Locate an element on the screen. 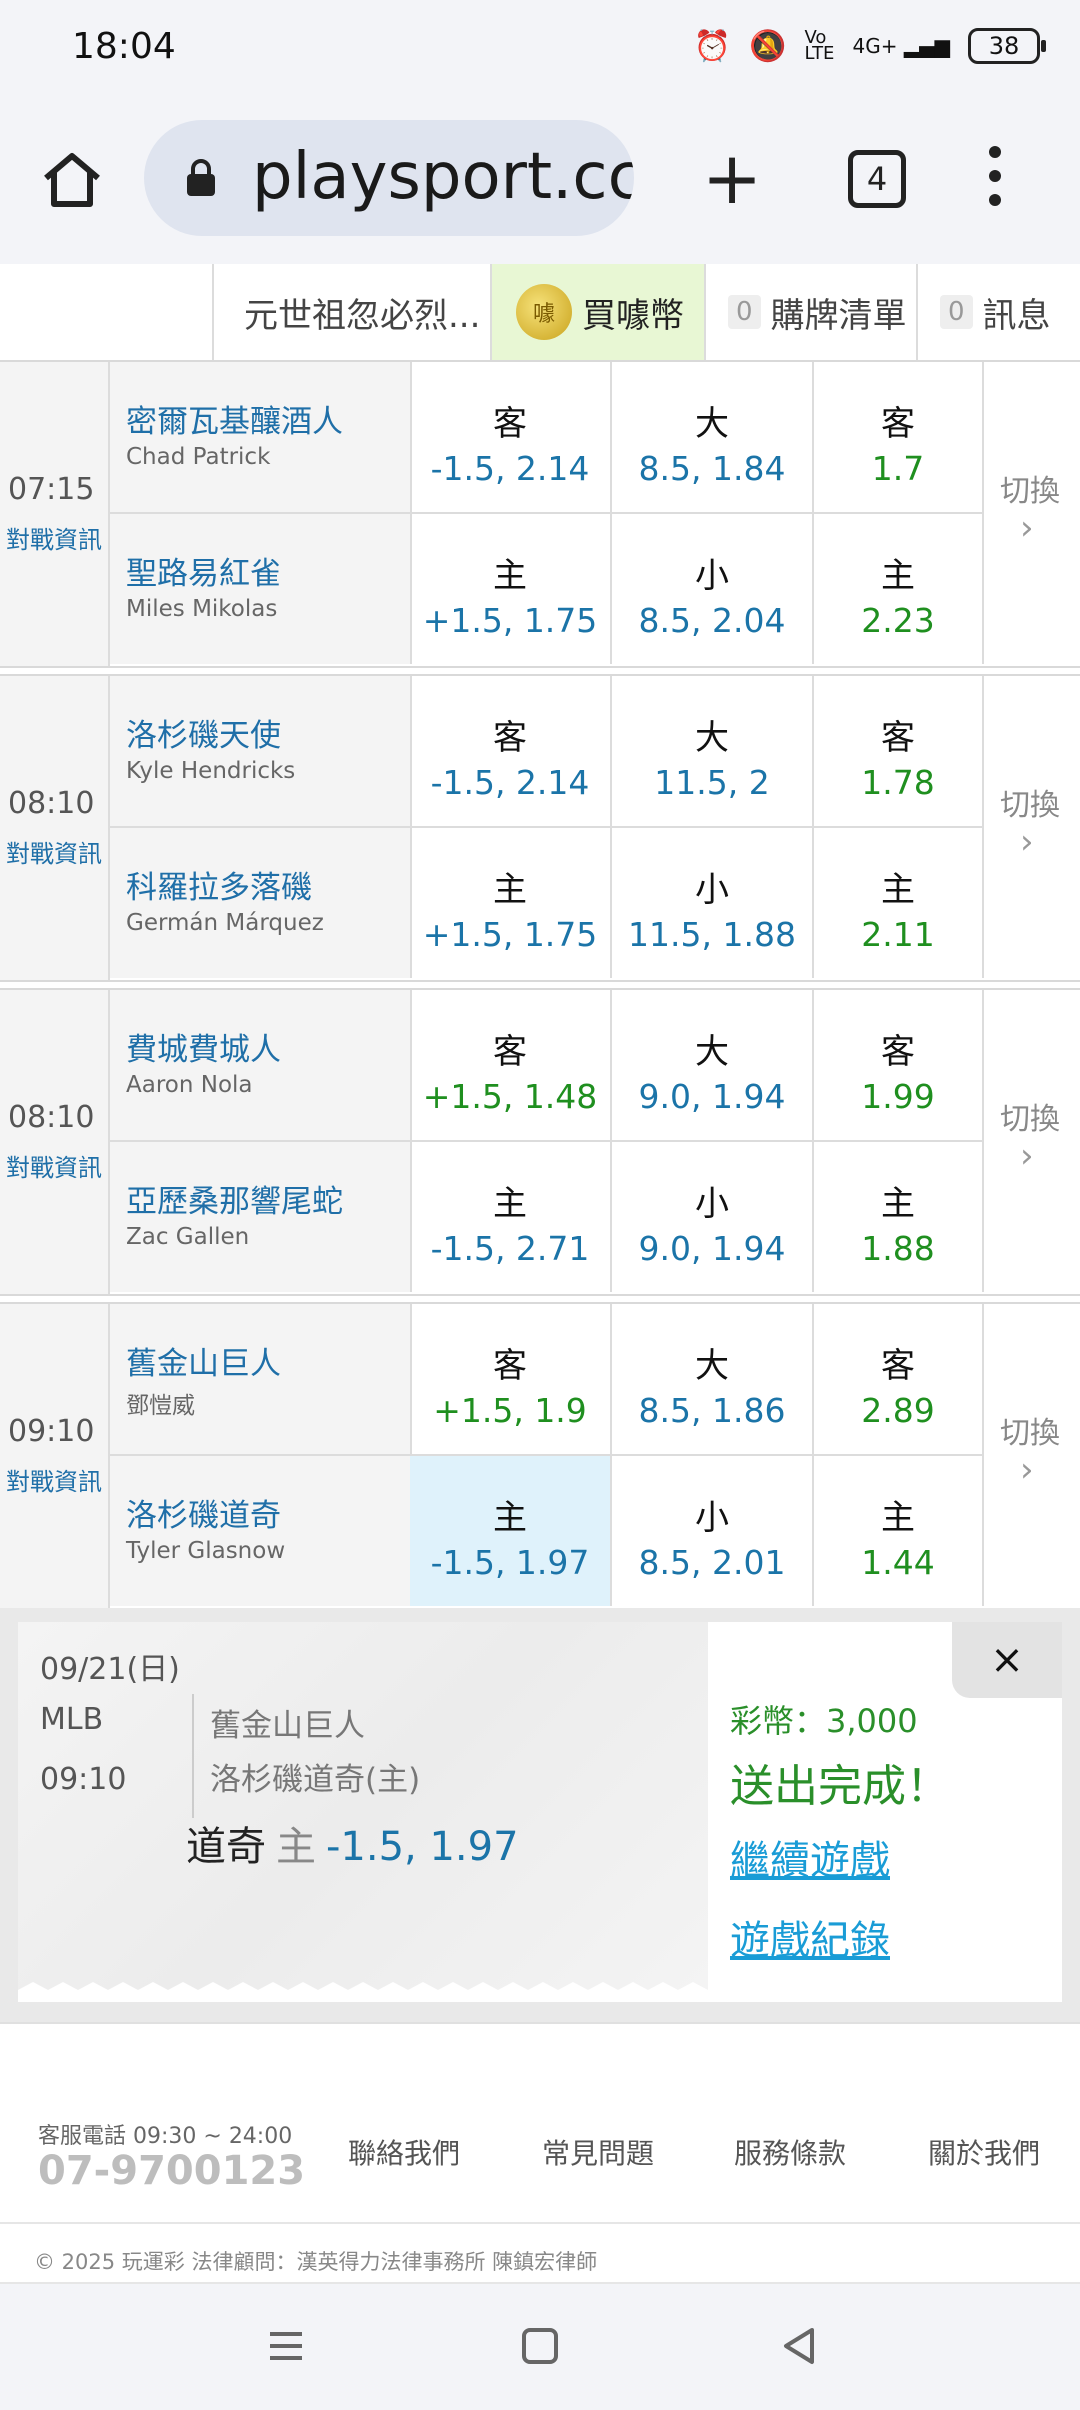  team-name: 費城費城人 is located at coordinates (203, 1046).